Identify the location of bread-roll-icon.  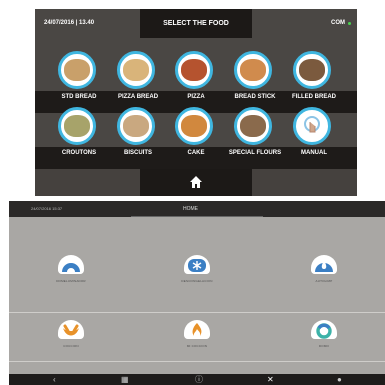
(77, 70).